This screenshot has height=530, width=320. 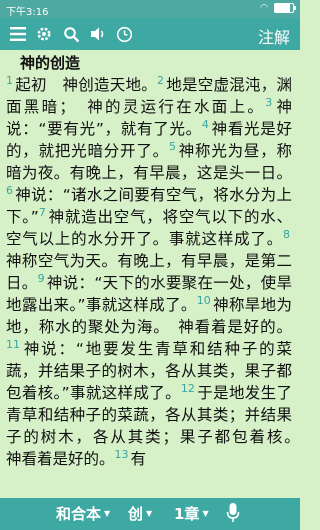 I want to click on verse-number: 8, so click(x=286, y=234).